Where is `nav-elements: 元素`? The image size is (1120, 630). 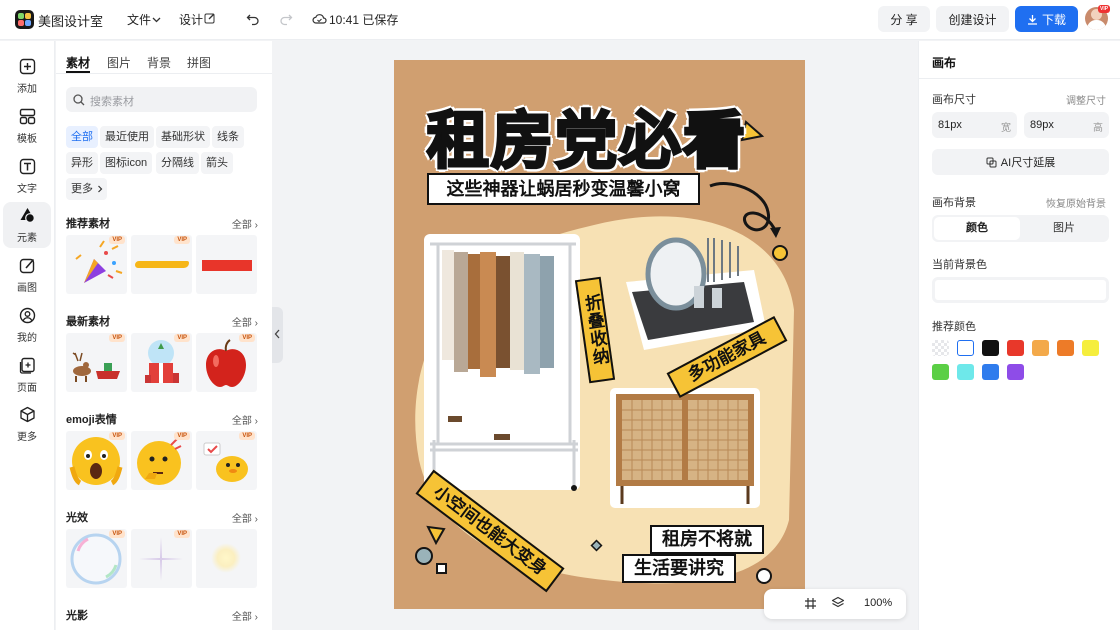
nav-elements: 元素 is located at coordinates (27, 225).